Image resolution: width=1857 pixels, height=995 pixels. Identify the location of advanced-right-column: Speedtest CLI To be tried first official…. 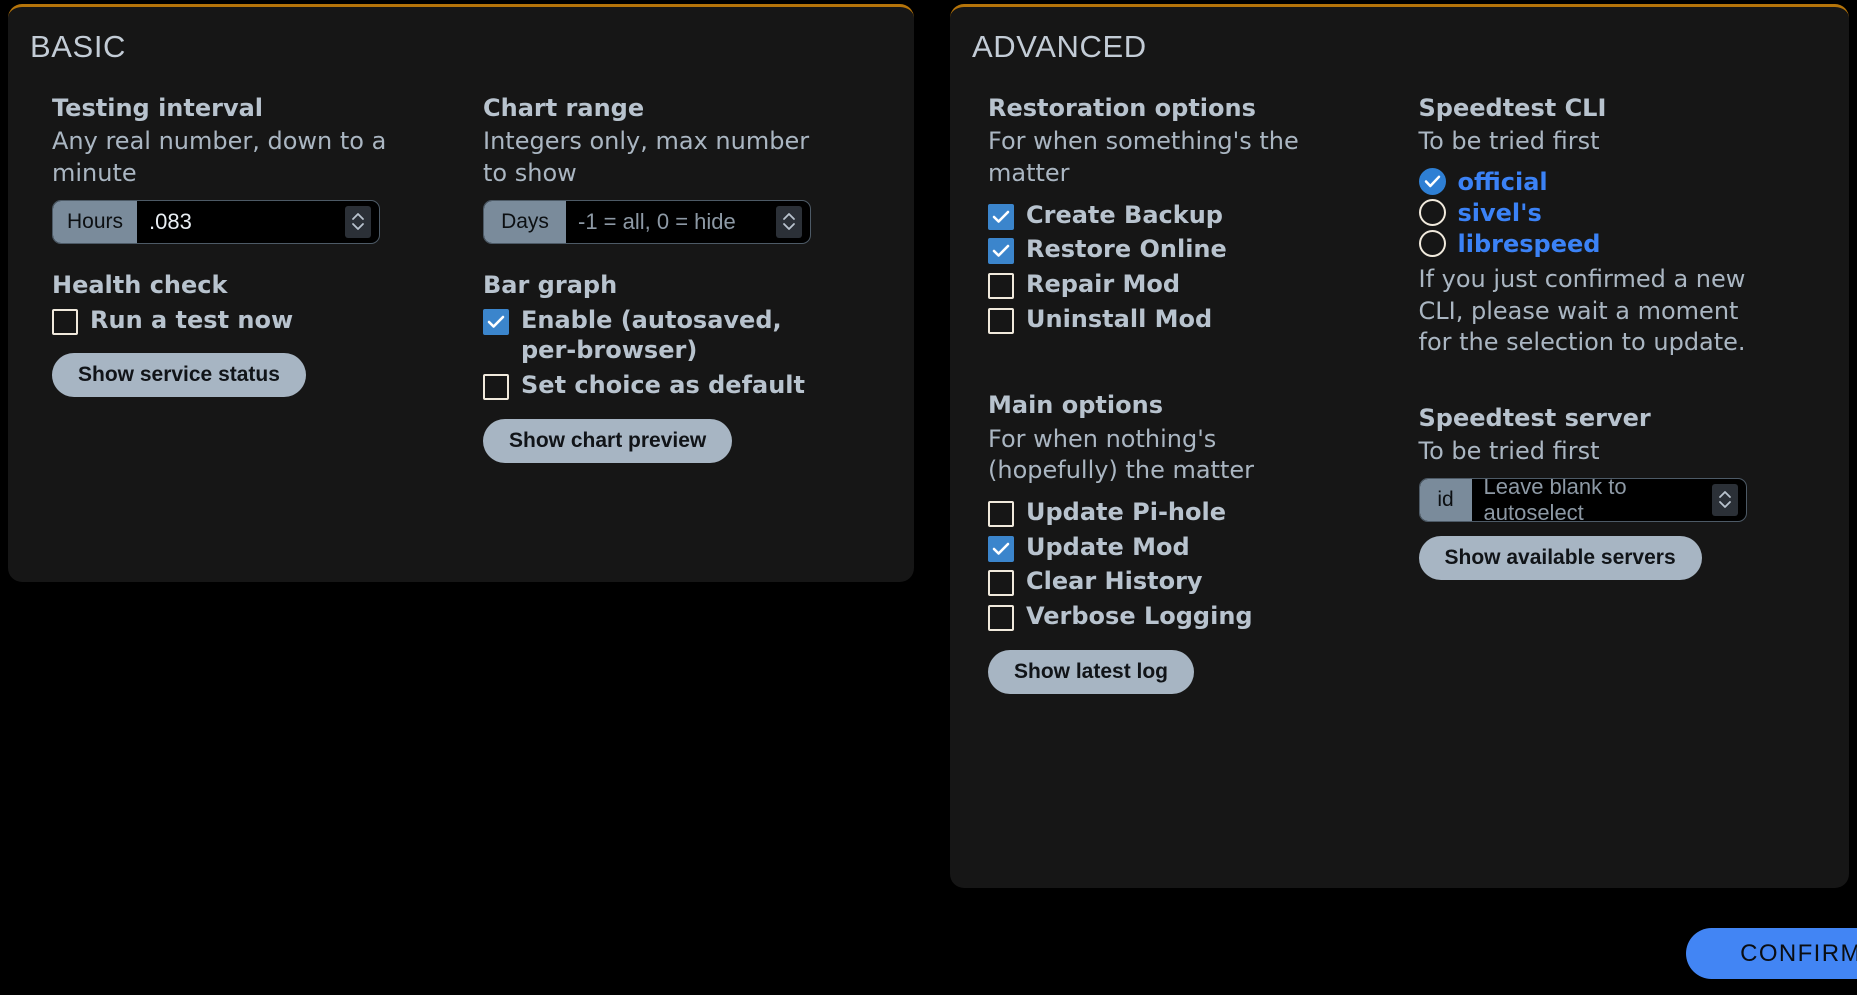
(1634, 393).